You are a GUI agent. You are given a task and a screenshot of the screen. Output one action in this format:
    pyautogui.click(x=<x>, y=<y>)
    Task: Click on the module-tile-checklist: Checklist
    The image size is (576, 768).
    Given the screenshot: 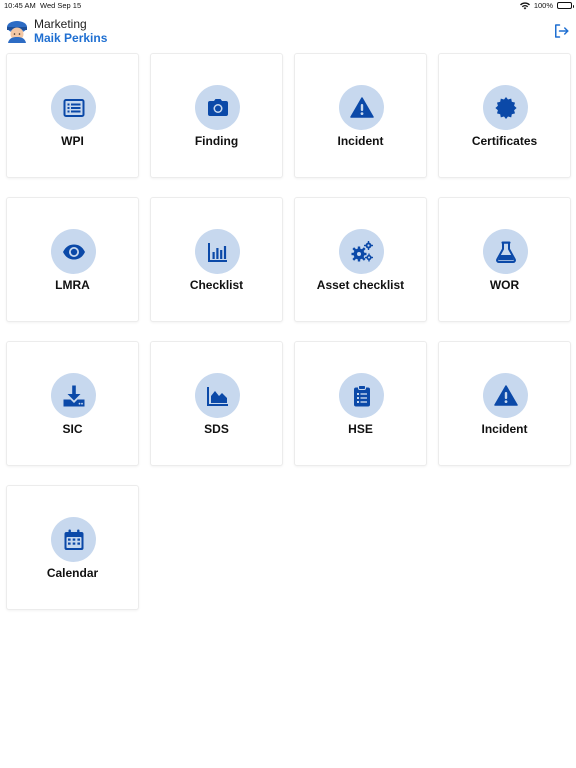 What is the action you would take?
    pyautogui.click(x=216, y=259)
    